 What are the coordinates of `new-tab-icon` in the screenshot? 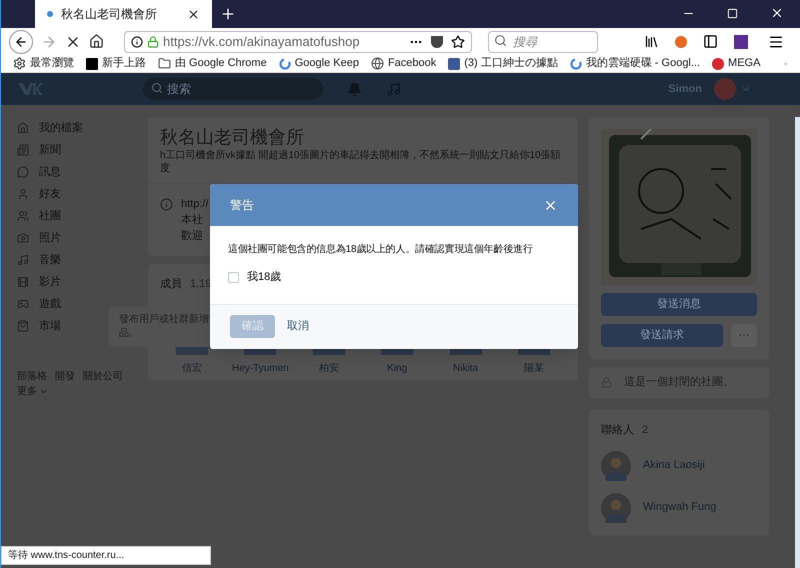 It's located at (228, 14).